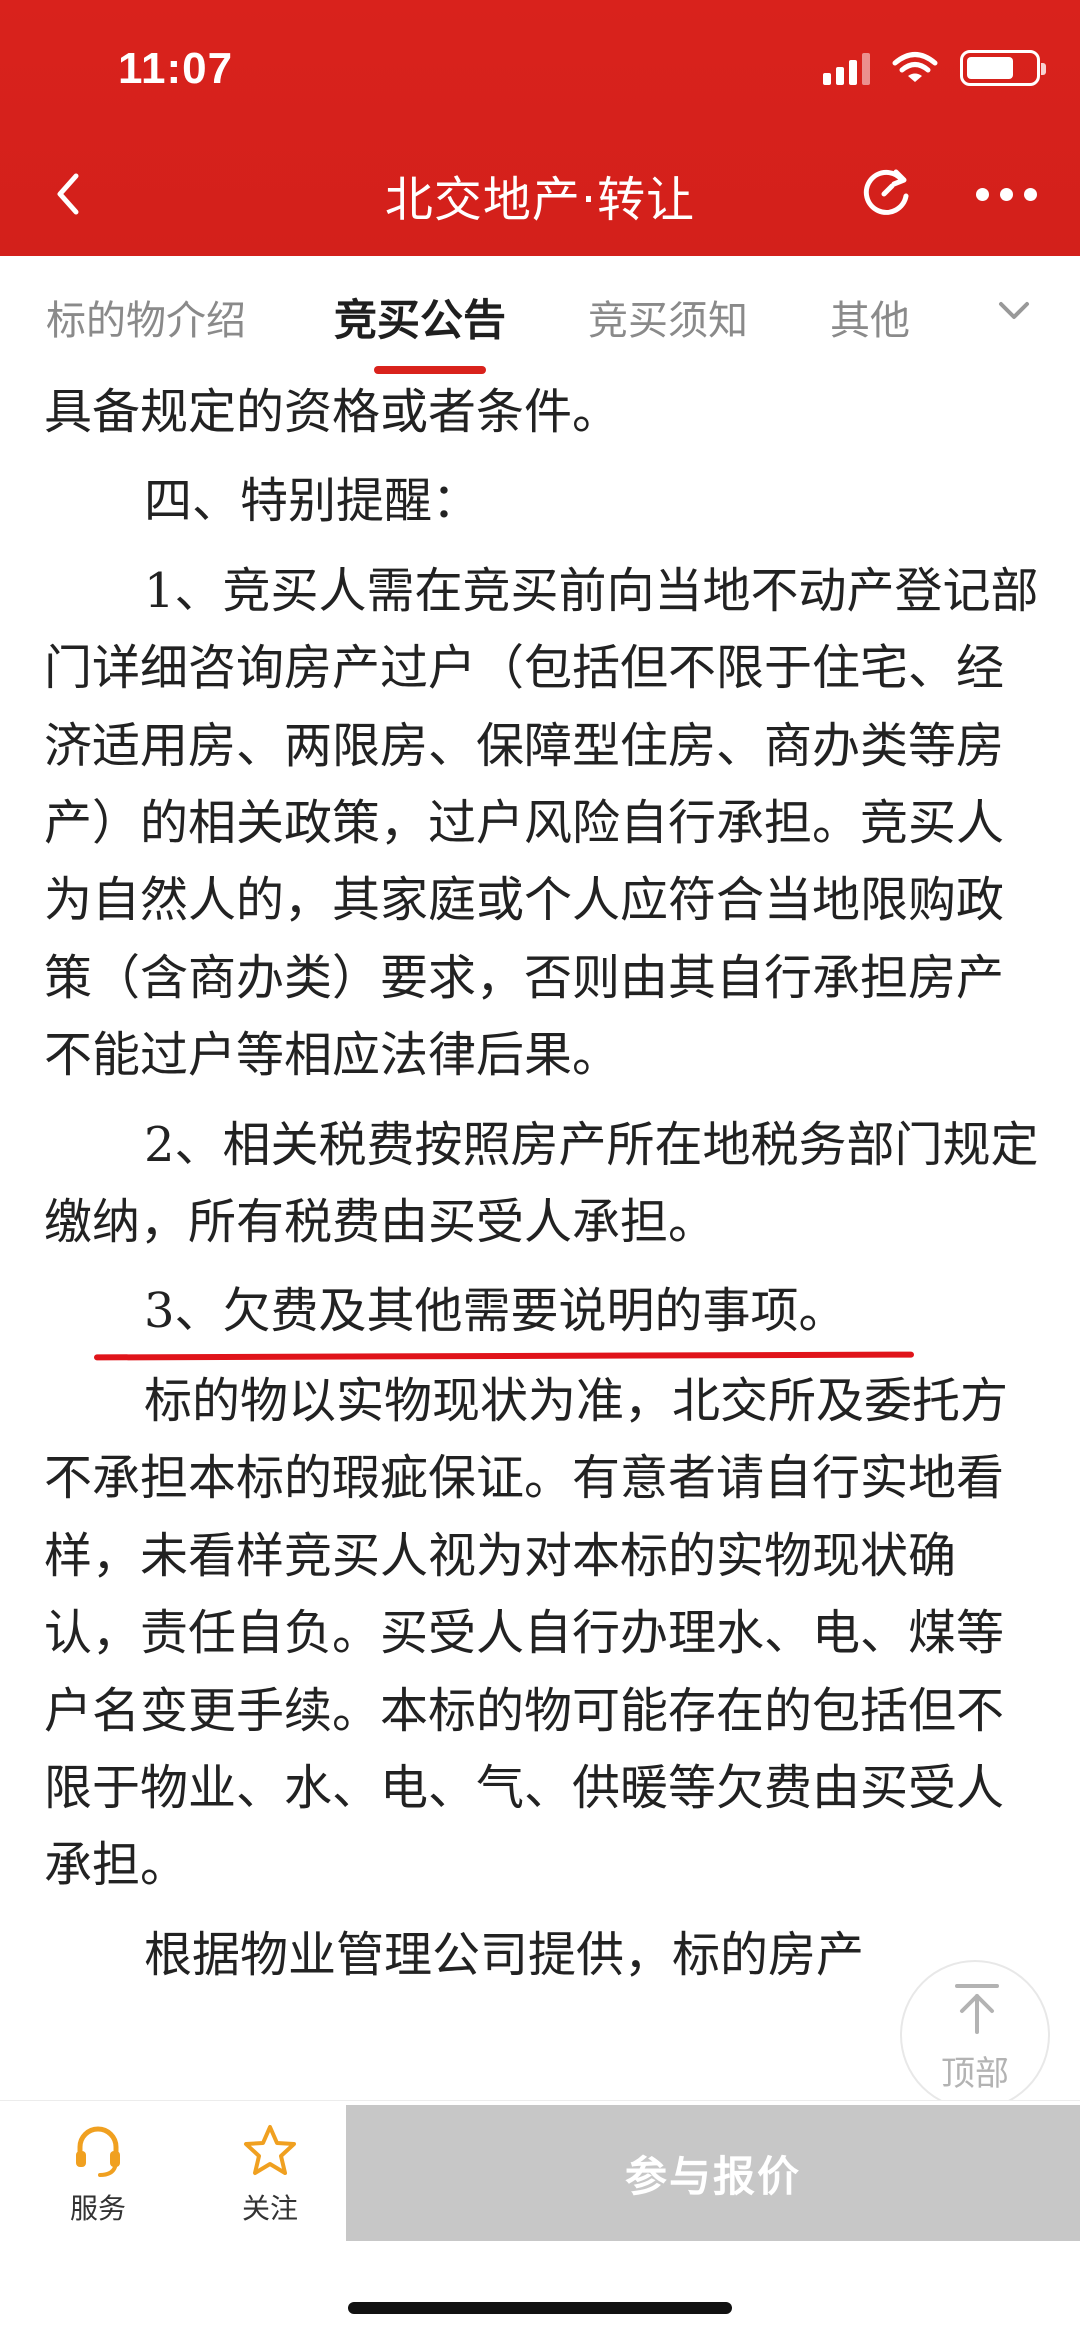 The width and height of the screenshot is (1080, 2337). What do you see at coordinates (98, 2151) in the screenshot?
I see `headset-icon` at bounding box center [98, 2151].